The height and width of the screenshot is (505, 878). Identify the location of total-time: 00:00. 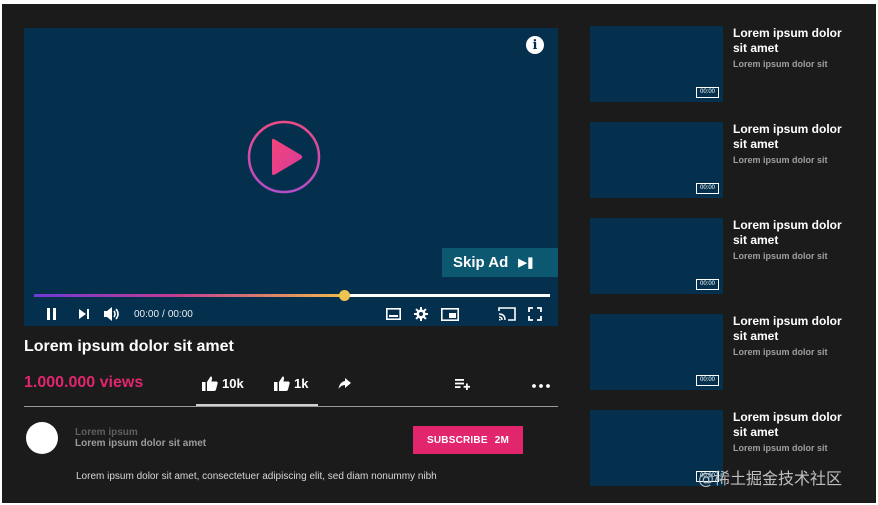
(180, 314).